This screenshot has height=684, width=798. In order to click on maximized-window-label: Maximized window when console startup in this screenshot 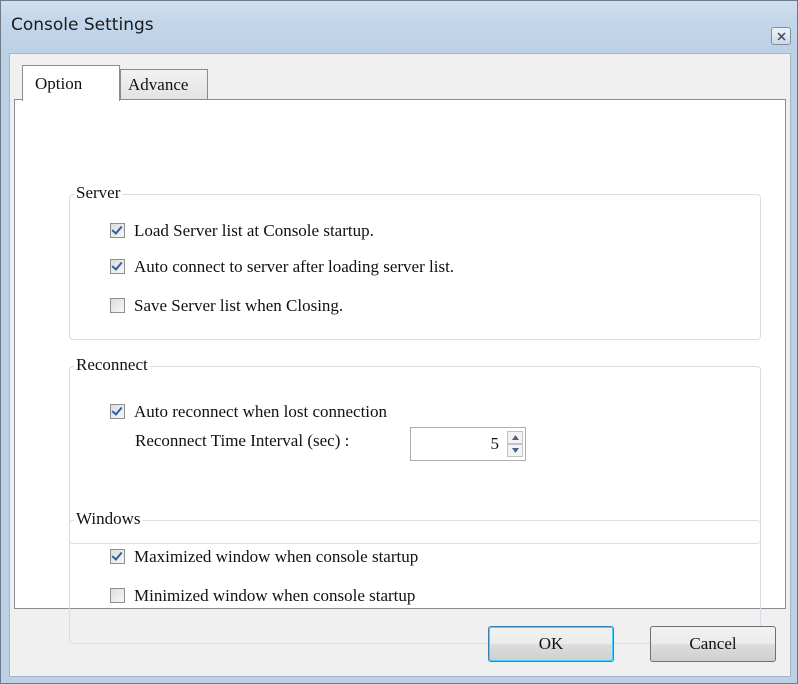, I will do `click(276, 556)`.